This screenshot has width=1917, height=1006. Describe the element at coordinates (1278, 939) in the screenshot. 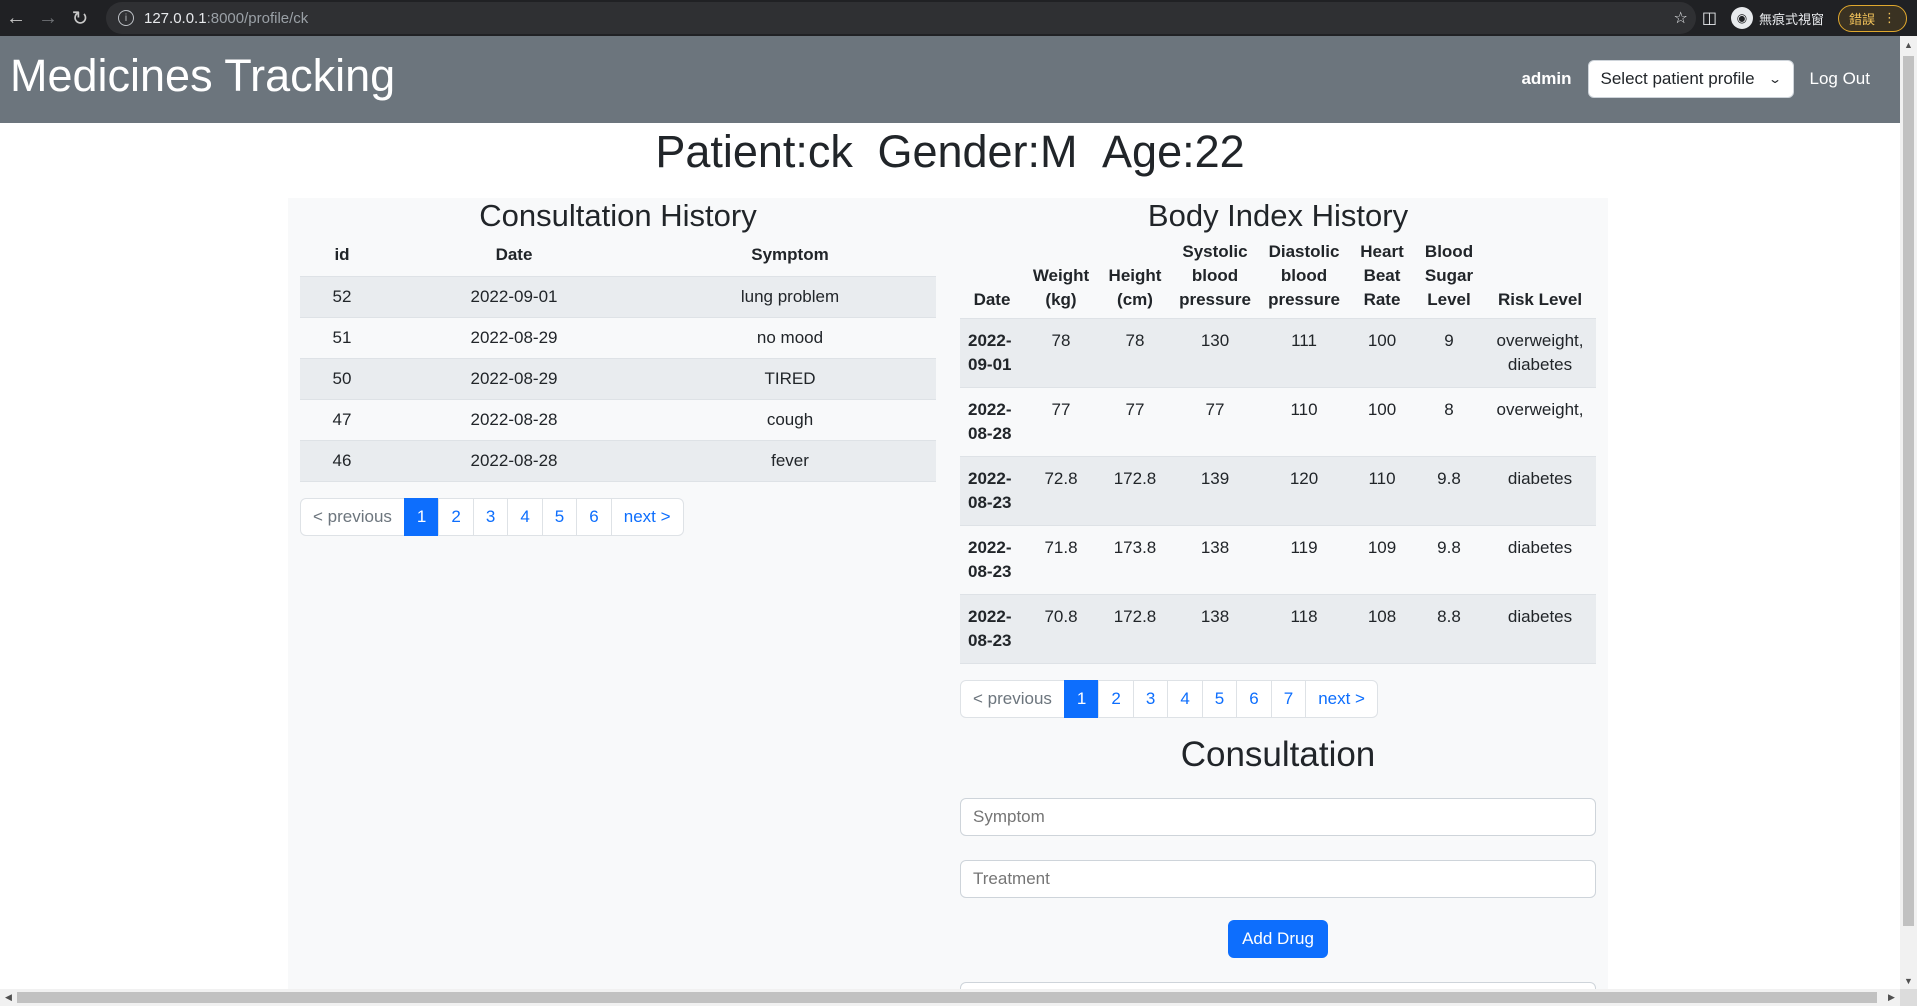

I see `add-drug-button: Add Drug` at that location.